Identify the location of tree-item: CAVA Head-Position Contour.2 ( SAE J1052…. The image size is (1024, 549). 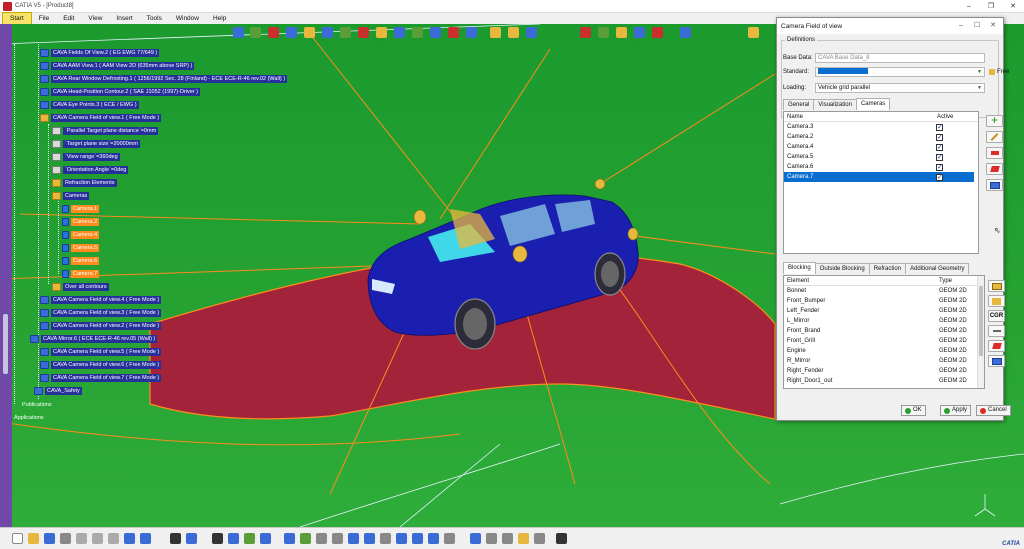
(120, 92).